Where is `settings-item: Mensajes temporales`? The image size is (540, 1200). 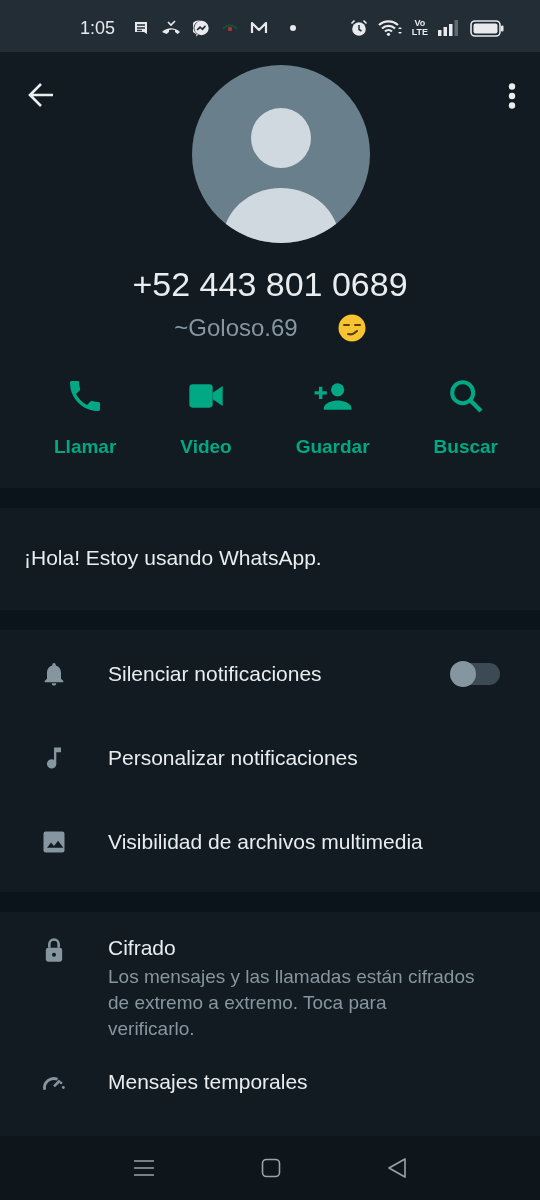 settings-item: Mensajes temporales is located at coordinates (270, 1084).